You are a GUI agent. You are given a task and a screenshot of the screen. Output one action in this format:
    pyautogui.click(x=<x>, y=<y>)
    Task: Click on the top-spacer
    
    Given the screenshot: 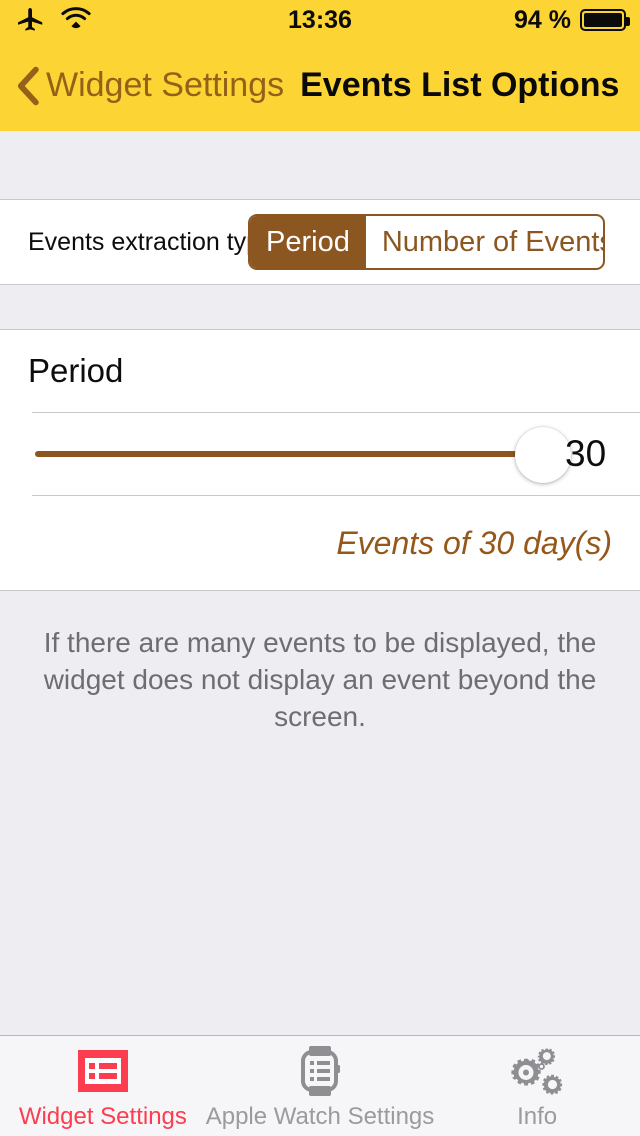 What is the action you would take?
    pyautogui.click(x=320, y=165)
    